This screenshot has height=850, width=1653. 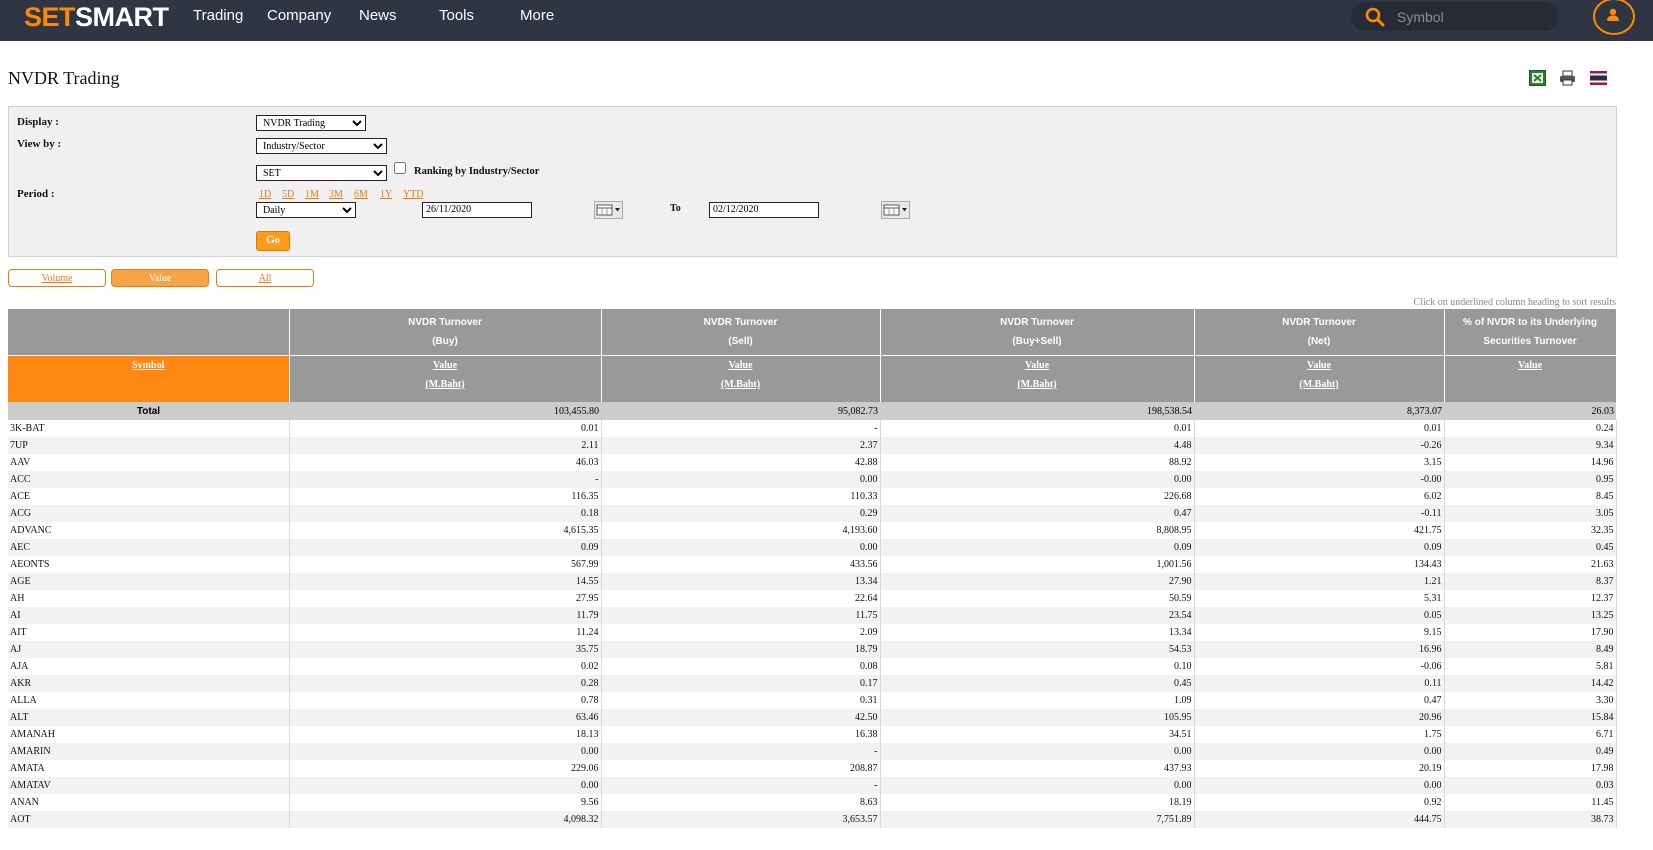 I want to click on cell-buy: 0.02, so click(x=445, y=666).